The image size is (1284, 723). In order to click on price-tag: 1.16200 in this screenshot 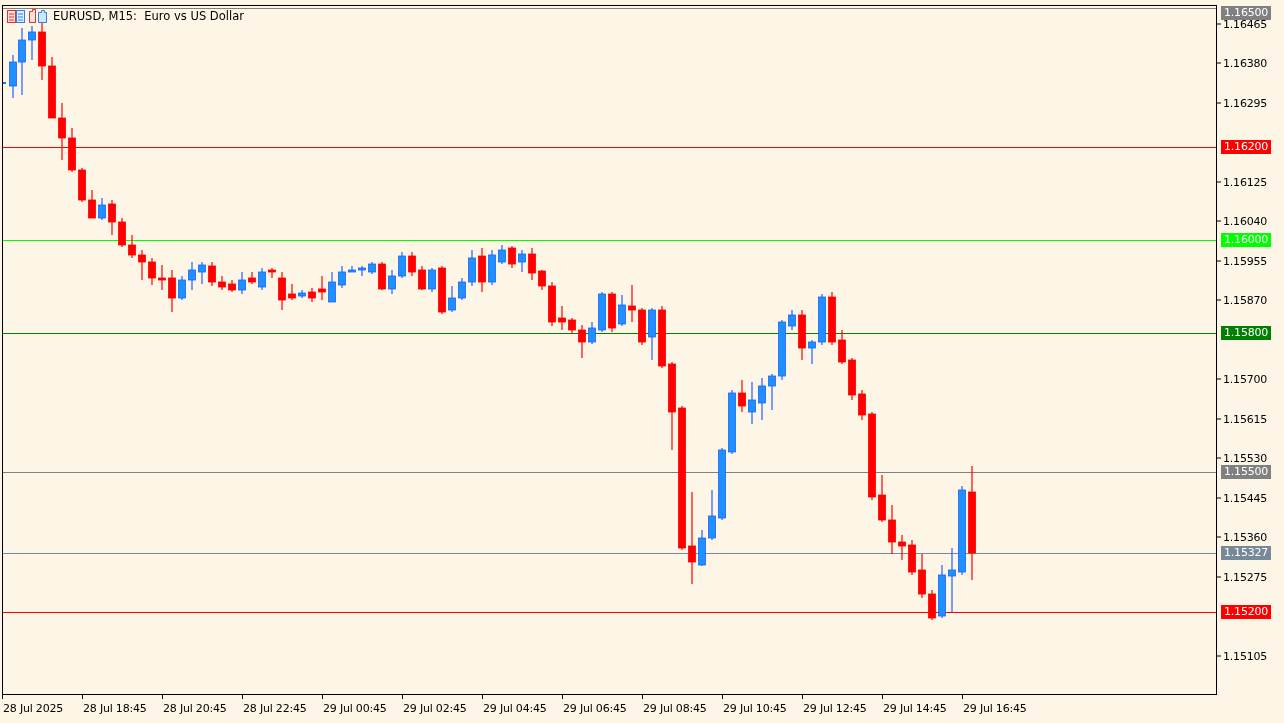, I will do `click(1246, 147)`.